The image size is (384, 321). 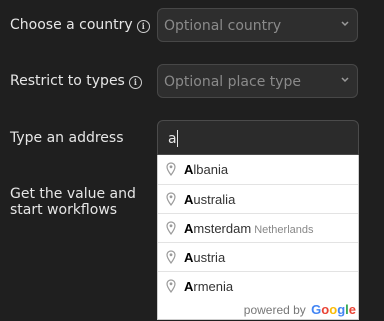 I want to click on rest-text: msterdam, so click(x=222, y=228).